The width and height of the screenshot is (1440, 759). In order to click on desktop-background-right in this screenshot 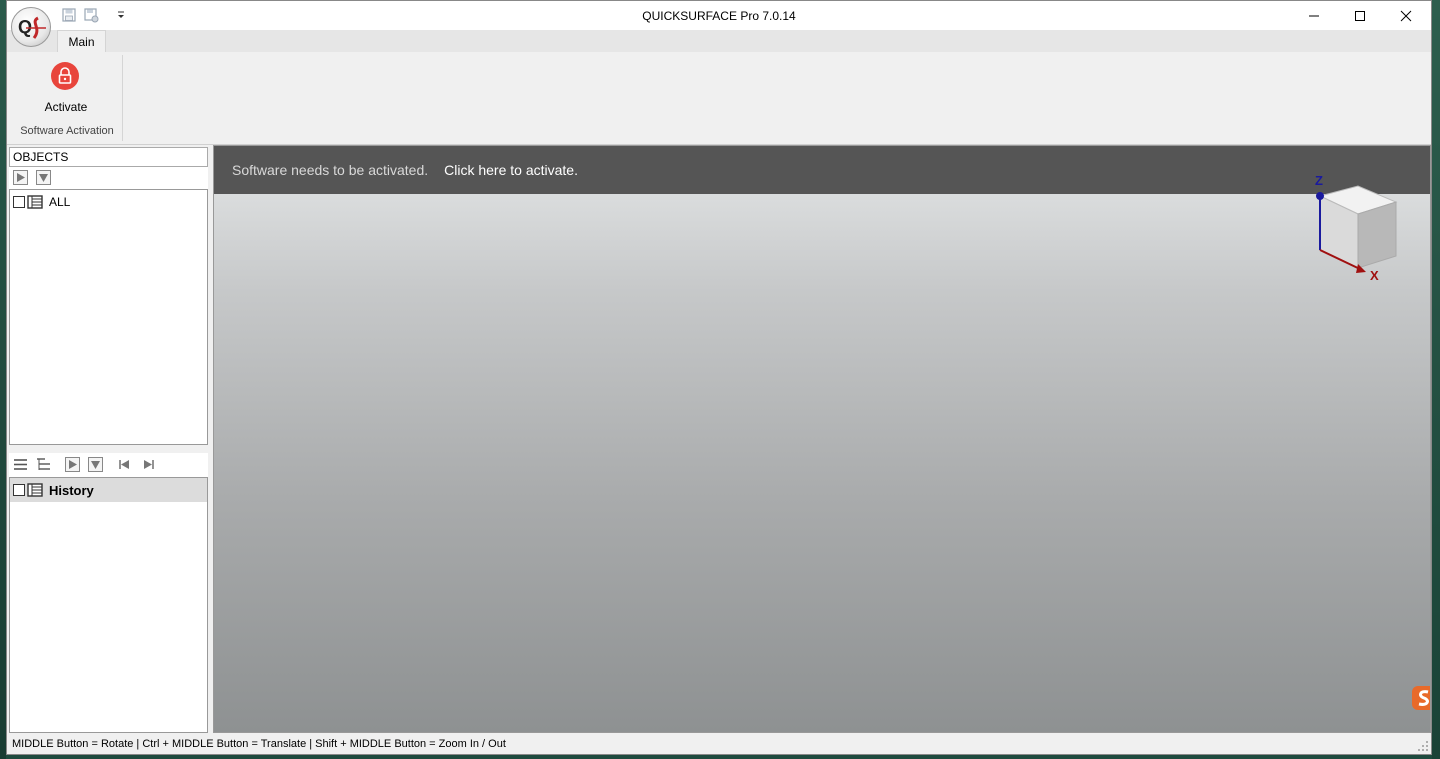, I will do `click(1436, 379)`.